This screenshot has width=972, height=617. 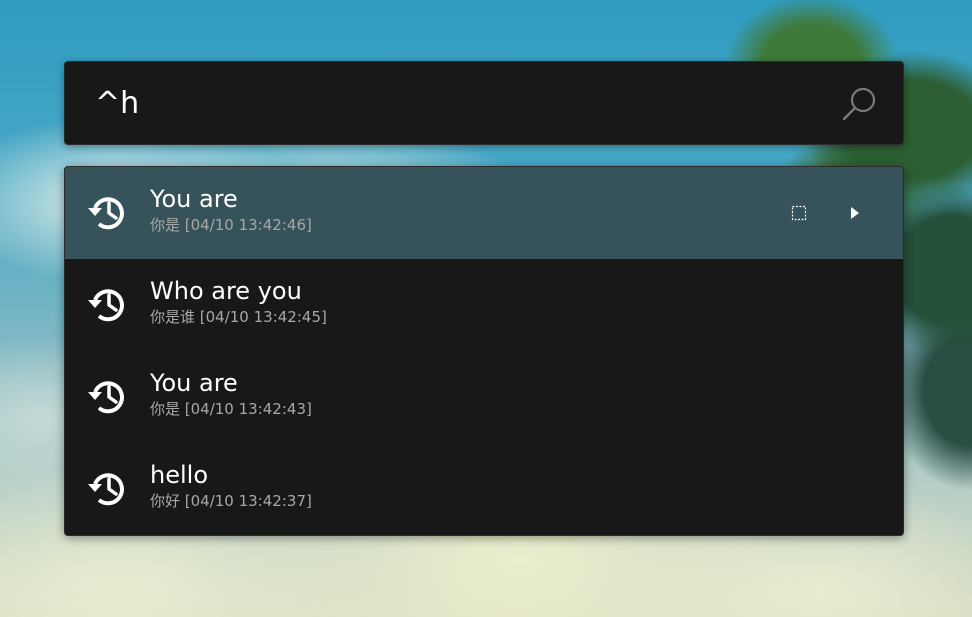 What do you see at coordinates (484, 489) in the screenshot?
I see `result-item: hello 你好 [04/10 13:42:37]` at bounding box center [484, 489].